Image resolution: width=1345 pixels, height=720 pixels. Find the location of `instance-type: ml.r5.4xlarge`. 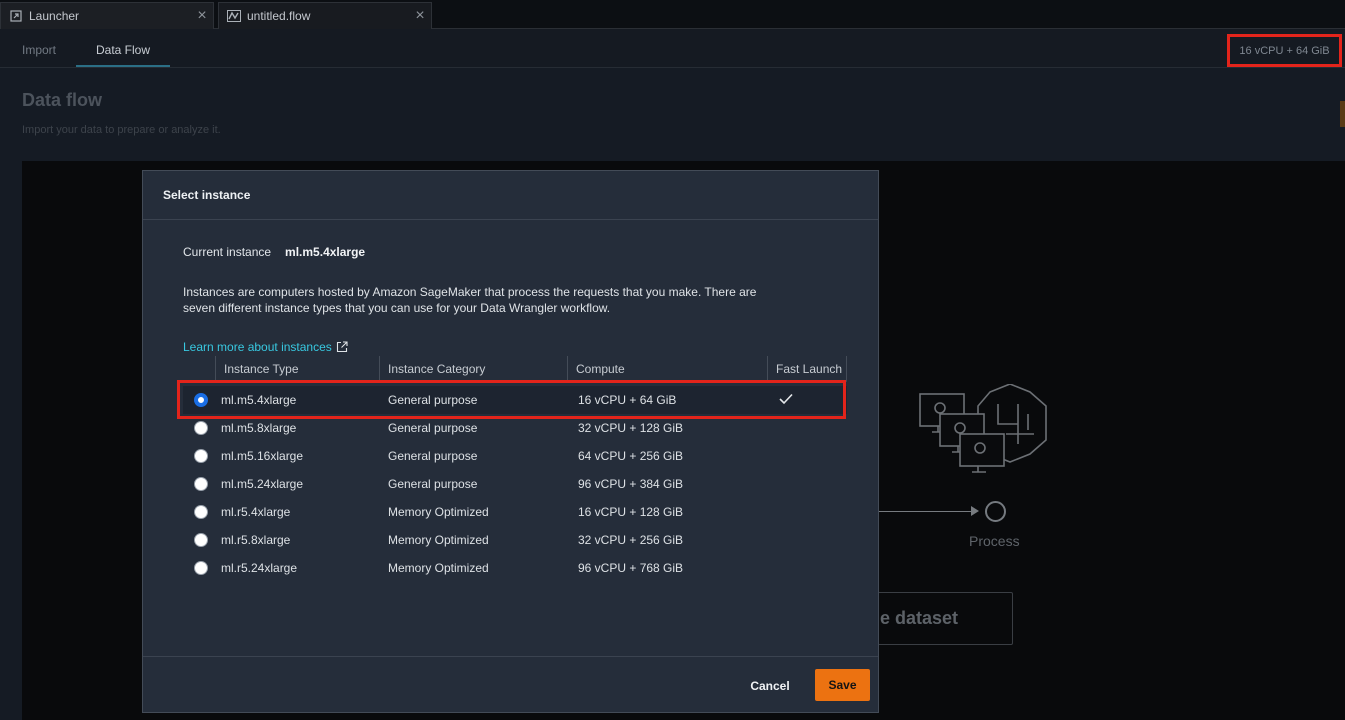

instance-type: ml.r5.4xlarge is located at coordinates (256, 512).